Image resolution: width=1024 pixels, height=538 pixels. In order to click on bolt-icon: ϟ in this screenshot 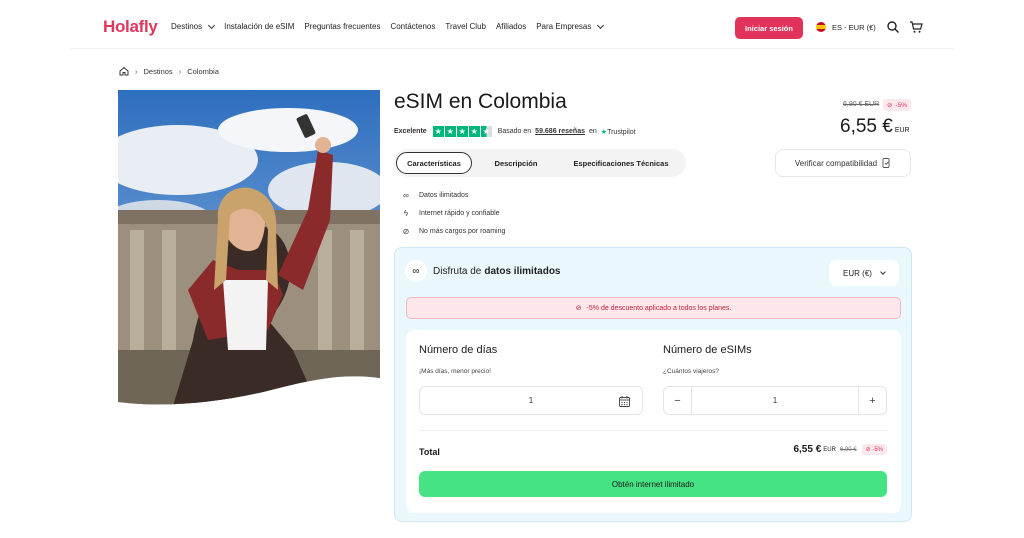, I will do `click(406, 213)`.